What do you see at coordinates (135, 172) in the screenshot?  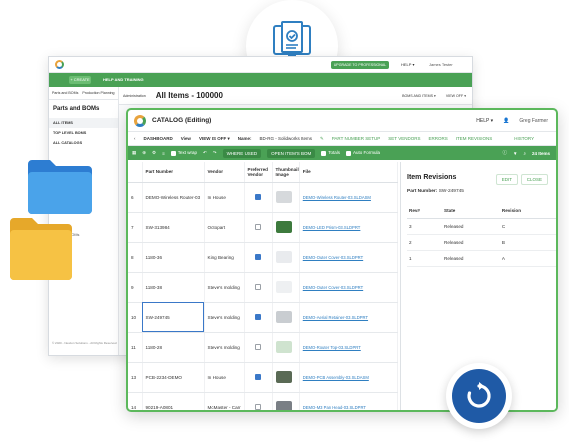 I see `column-header-index` at bounding box center [135, 172].